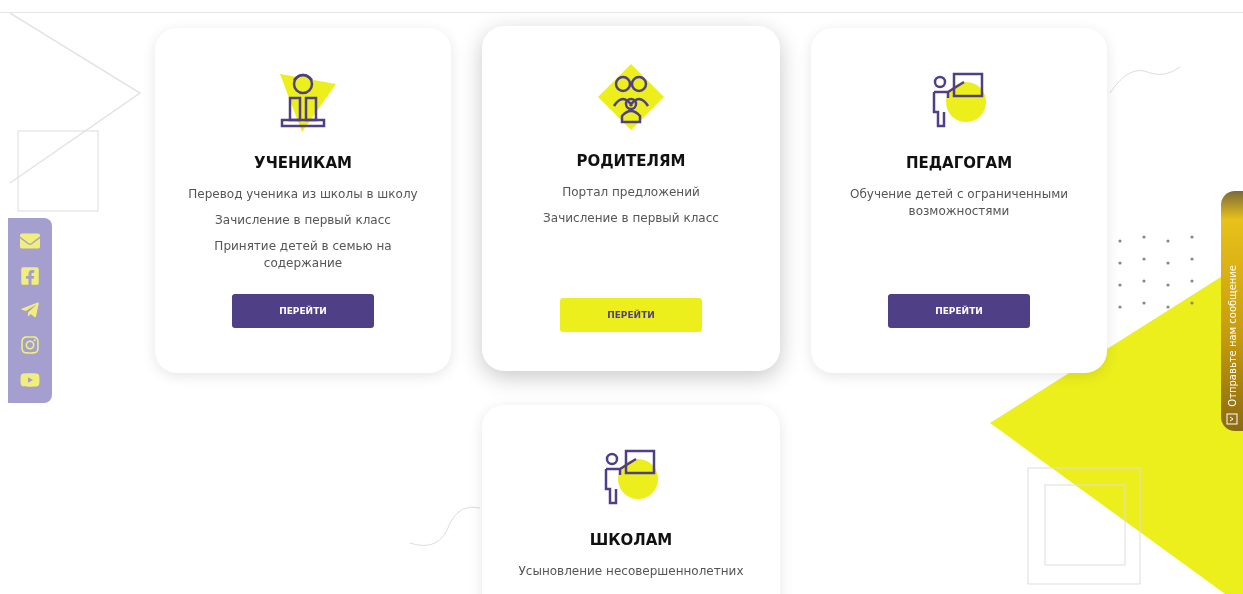 This screenshot has width=1243, height=594. Describe the element at coordinates (30, 275) in the screenshot. I see `facebook-icon` at that location.